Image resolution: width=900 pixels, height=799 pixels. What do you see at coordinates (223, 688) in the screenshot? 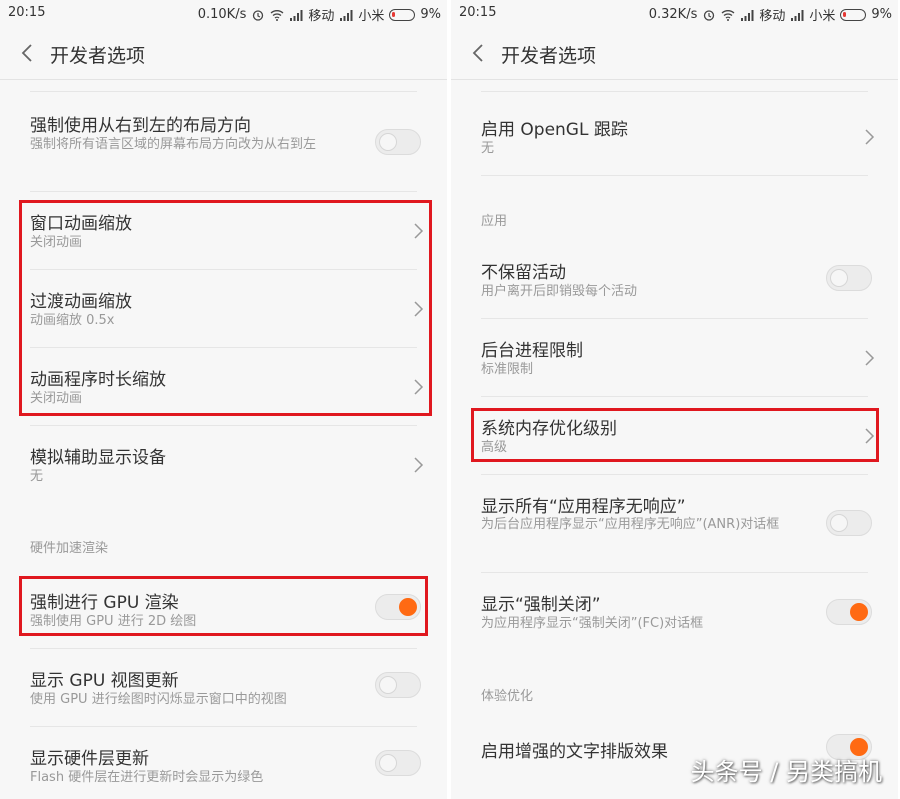
I see `setting-show-gpu-view-updates: 显示 GPU 视图更新 使用 GPU 进行绘图时闪烁显示窗口中的视图` at bounding box center [223, 688].